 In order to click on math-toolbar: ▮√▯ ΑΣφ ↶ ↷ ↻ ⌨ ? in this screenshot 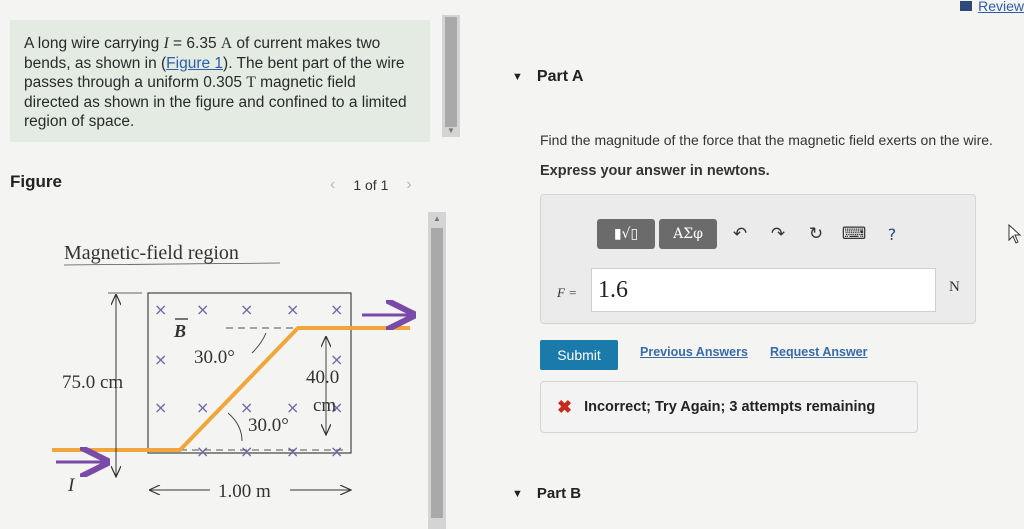, I will do `click(754, 234)`.